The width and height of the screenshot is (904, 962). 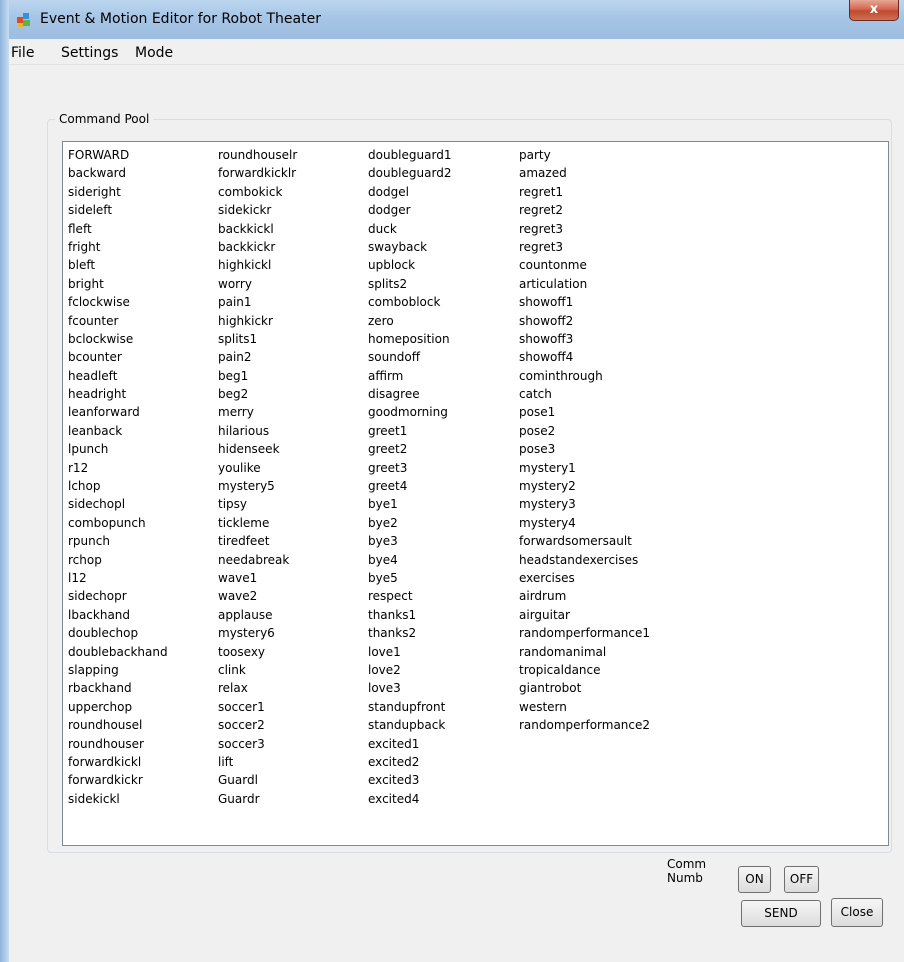 I want to click on command-item: standupback, so click(x=409, y=725).